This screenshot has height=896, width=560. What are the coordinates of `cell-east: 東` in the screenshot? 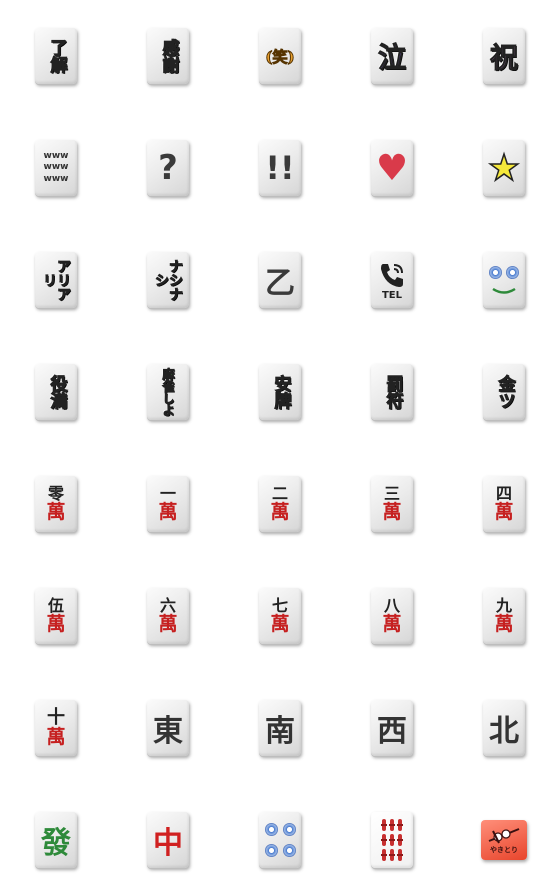 It's located at (168, 728).